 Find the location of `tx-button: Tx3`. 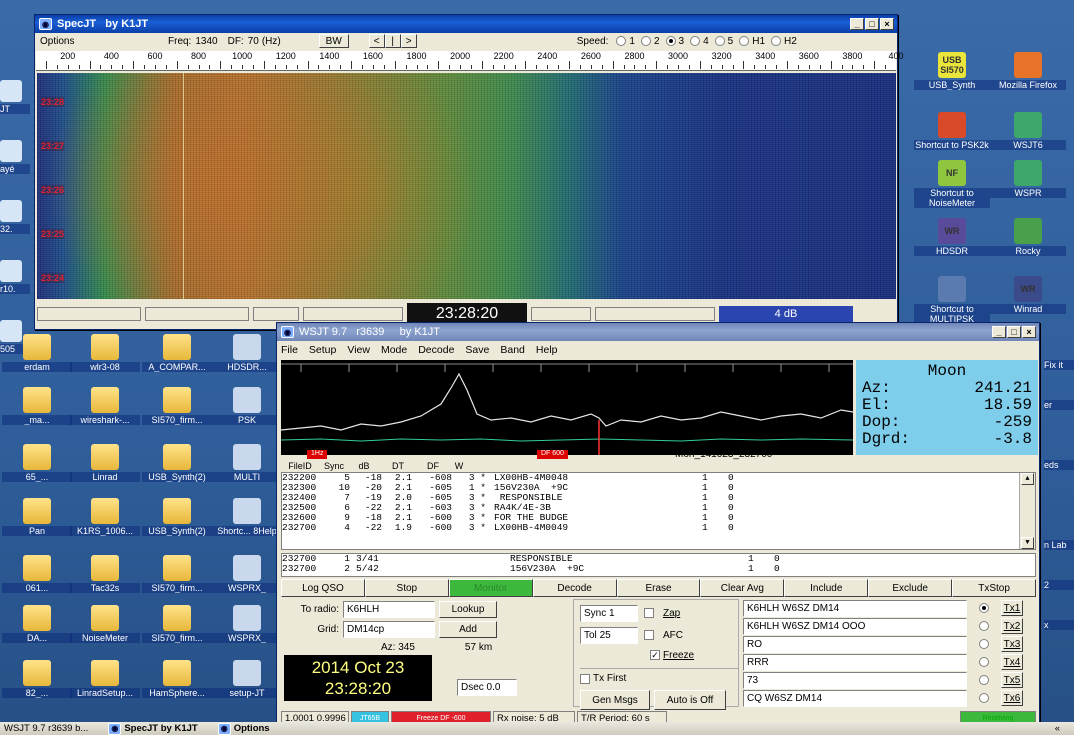

tx-button: Tx3 is located at coordinates (1012, 644).